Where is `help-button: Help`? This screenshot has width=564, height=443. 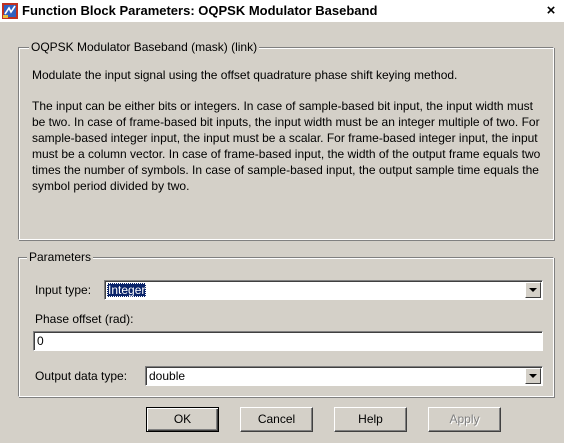
help-button: Help is located at coordinates (370, 419).